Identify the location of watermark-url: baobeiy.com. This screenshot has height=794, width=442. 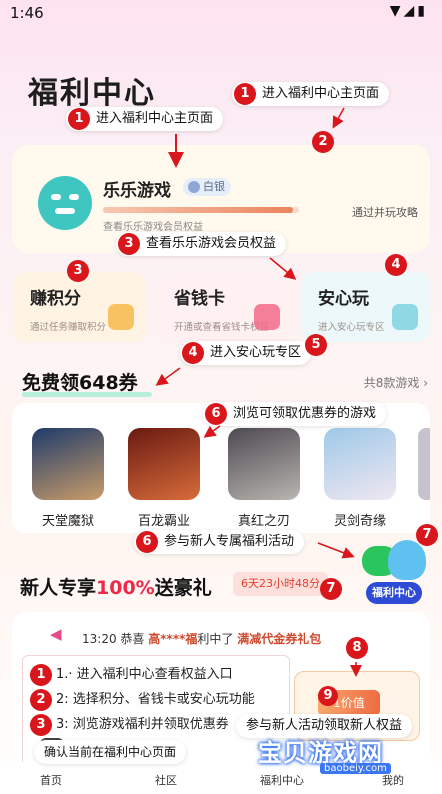
(355, 768).